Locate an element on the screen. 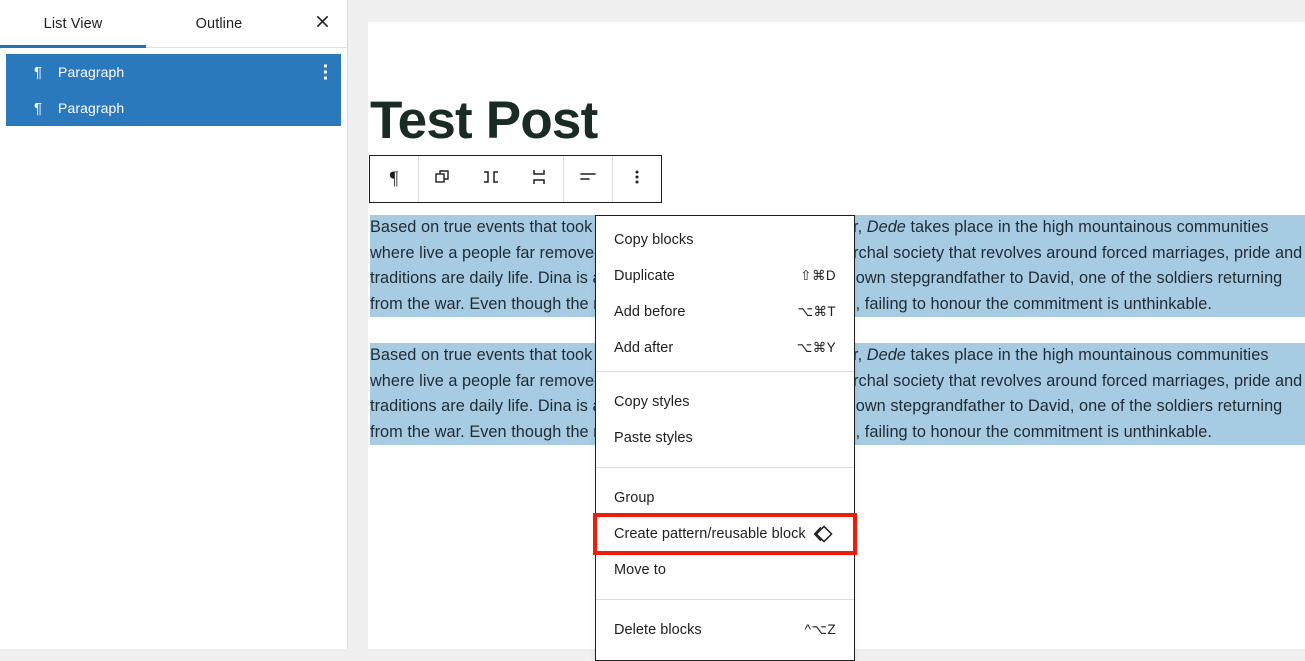  menu-item-label: Add after is located at coordinates (644, 348).